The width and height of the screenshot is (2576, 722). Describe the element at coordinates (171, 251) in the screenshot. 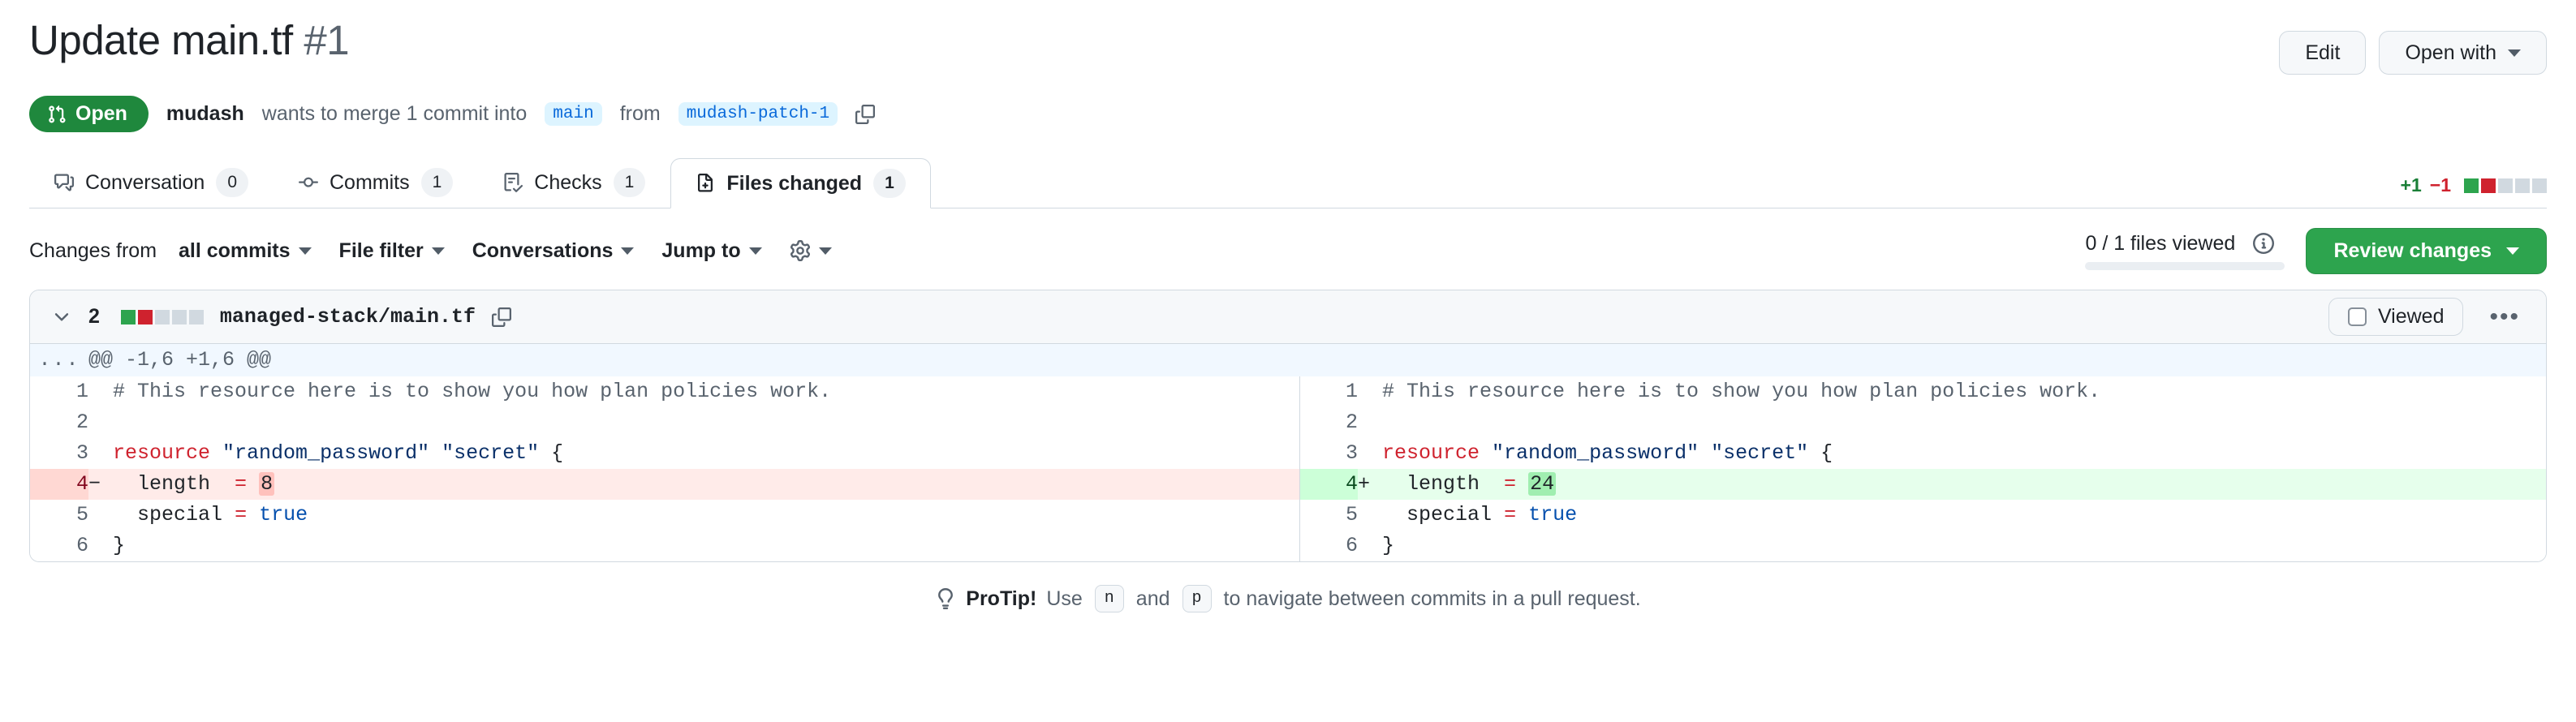

I see `changes-from-dropdown: Changes from all commits` at that location.